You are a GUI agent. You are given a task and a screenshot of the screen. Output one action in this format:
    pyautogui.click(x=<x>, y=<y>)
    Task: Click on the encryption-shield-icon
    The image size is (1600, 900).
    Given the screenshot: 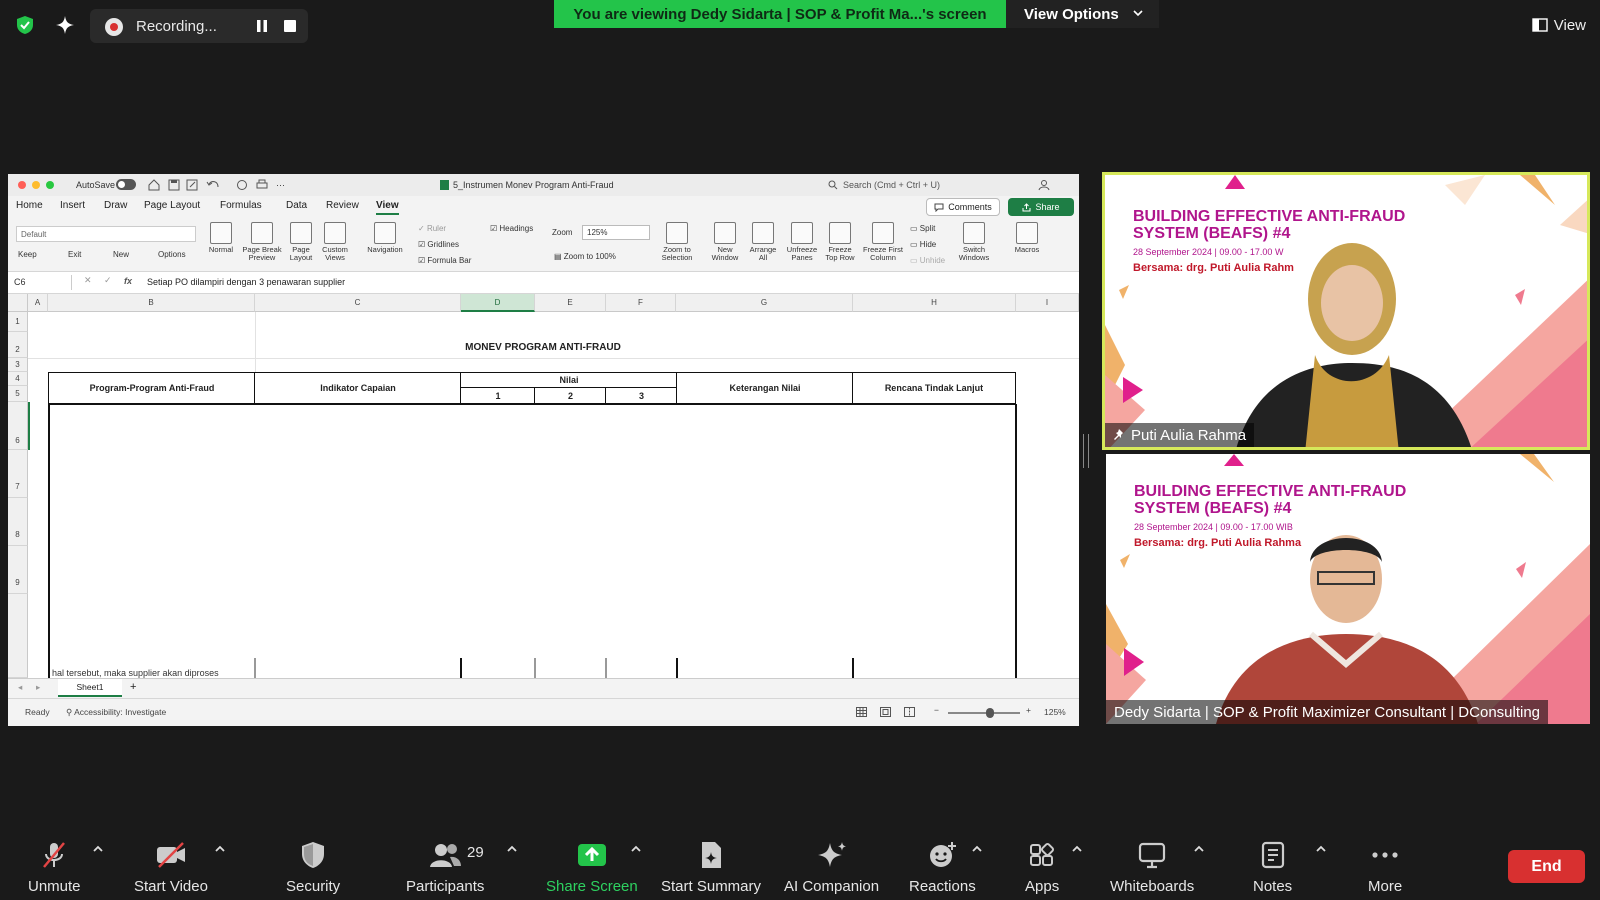 What is the action you would take?
    pyautogui.click(x=25, y=25)
    